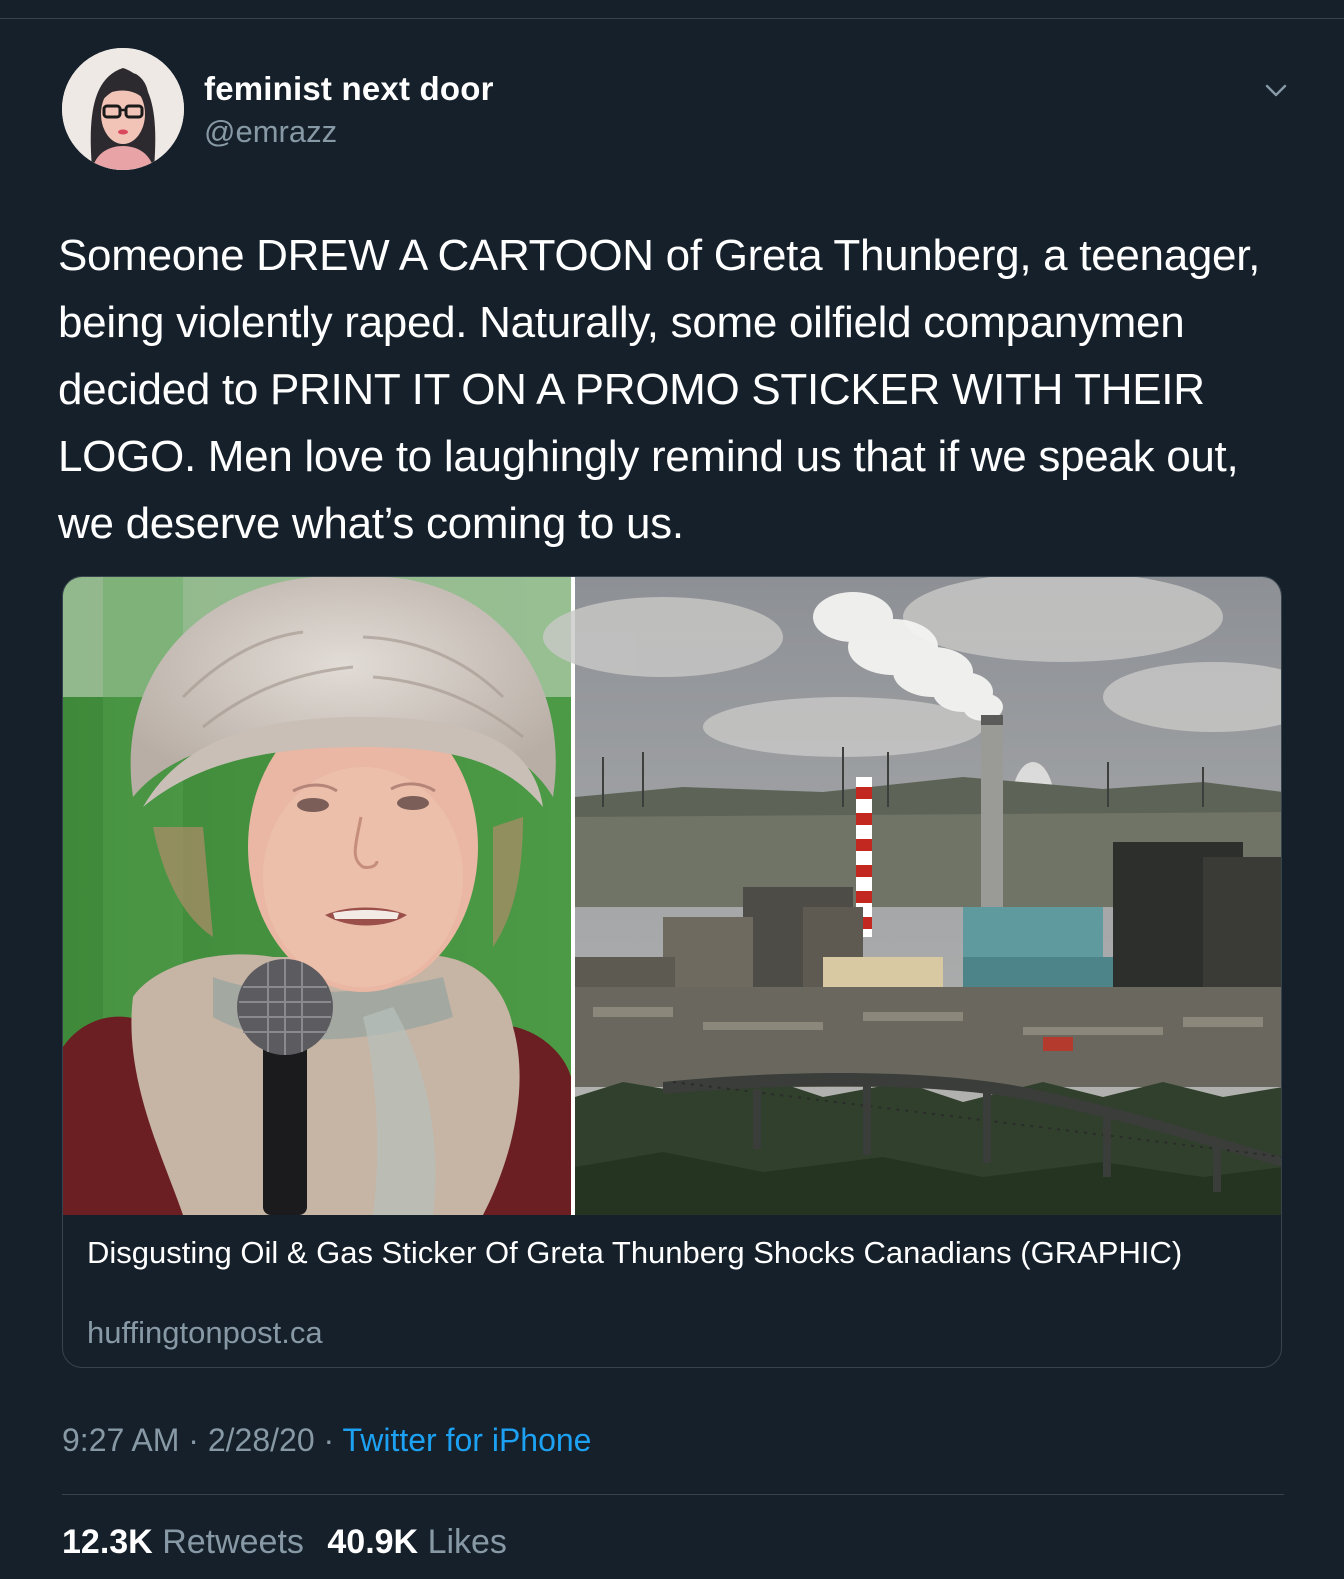  I want to click on stats-divider, so click(673, 1494).